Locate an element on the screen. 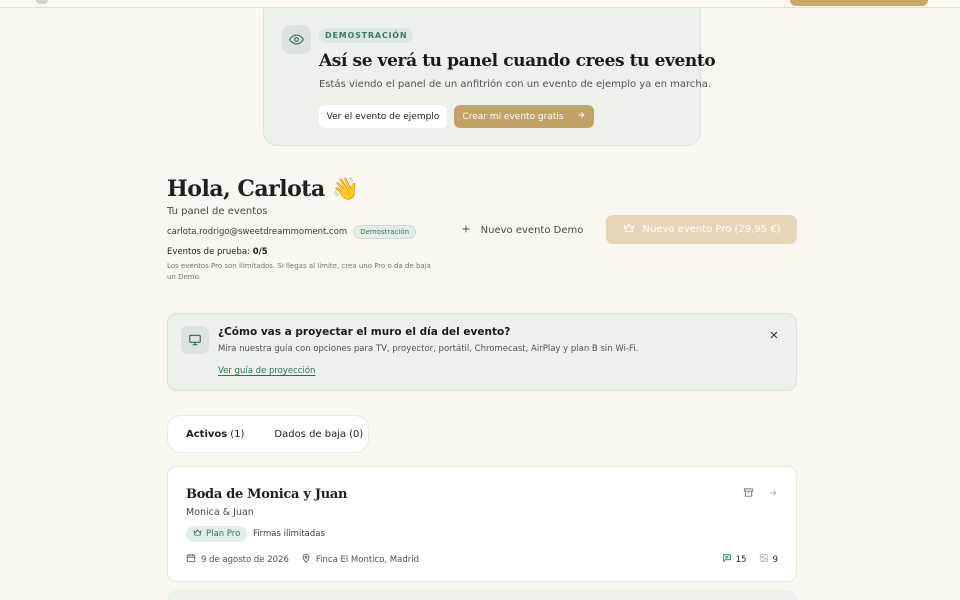 The width and height of the screenshot is (960, 600). account-email: carlota.rodrigo@sweetdreammoment.com is located at coordinates (257, 232).